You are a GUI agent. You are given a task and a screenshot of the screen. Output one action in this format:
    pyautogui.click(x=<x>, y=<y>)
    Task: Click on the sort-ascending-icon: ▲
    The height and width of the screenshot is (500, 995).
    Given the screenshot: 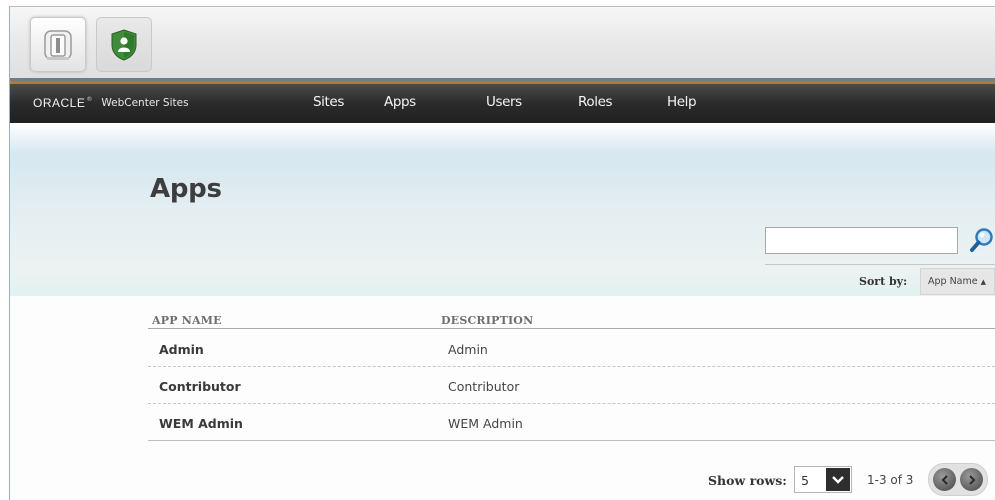 What is the action you would take?
    pyautogui.click(x=983, y=281)
    